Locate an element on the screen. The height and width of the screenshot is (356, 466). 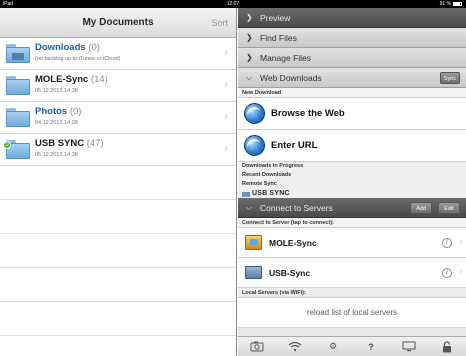
local-servers-label: Local Servers (via WiFi): is located at coordinates (352, 293).